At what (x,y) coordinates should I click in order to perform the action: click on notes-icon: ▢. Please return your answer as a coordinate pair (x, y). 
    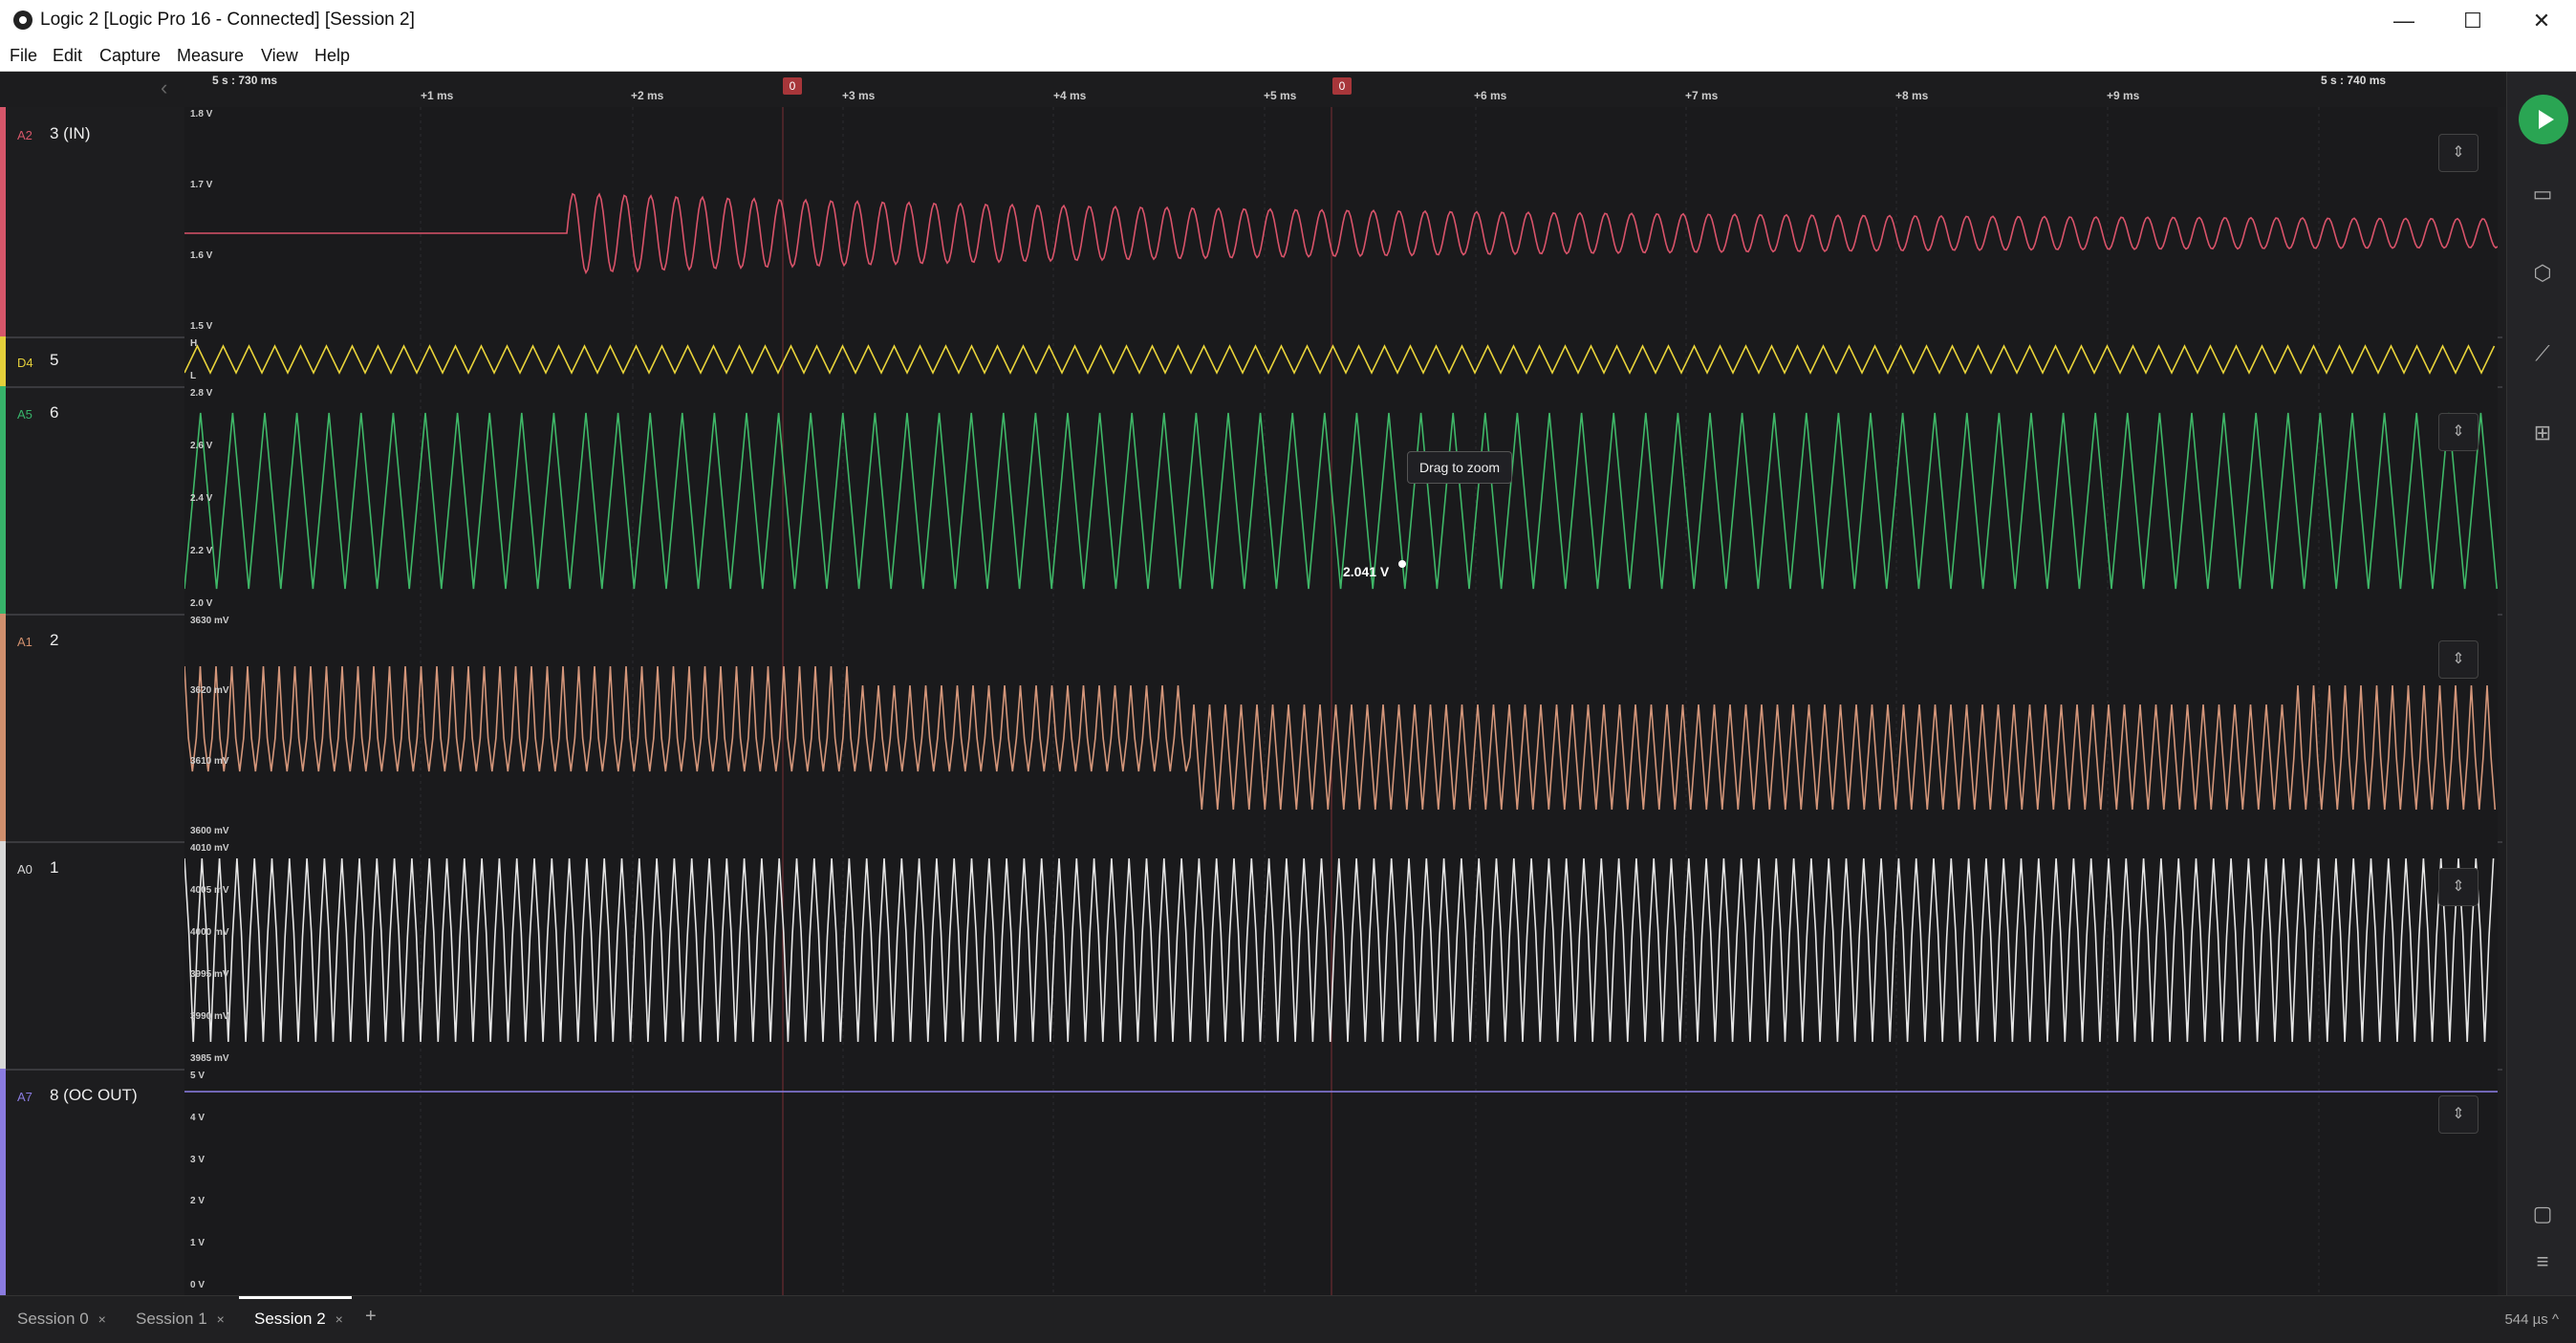
    Looking at the image, I should click on (2542, 1214).